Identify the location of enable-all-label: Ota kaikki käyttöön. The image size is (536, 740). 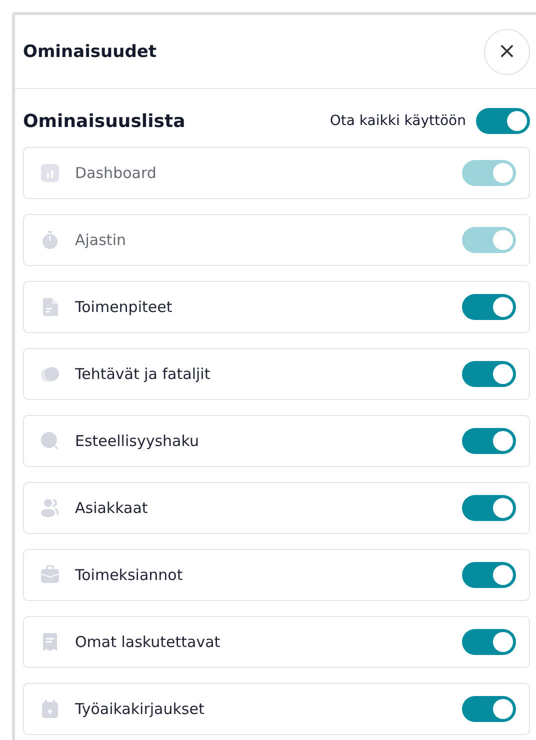
(398, 121).